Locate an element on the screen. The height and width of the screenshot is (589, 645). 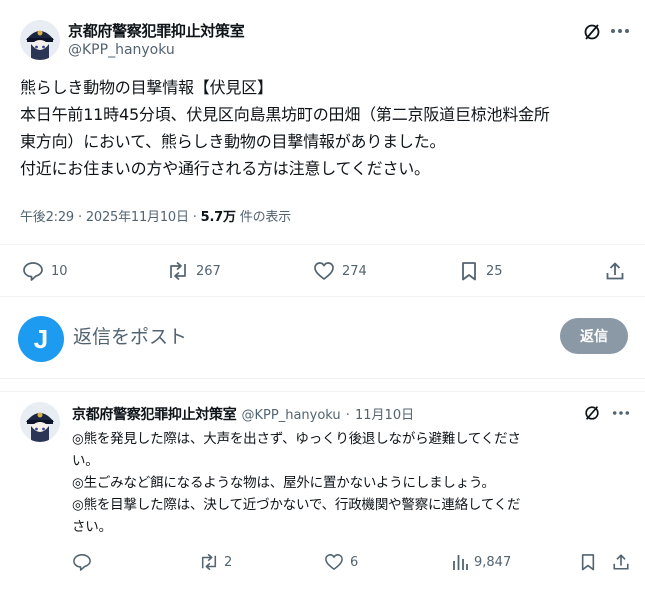
reply-author-name: 京都府警察犯罪抑止対策室 is located at coordinates (154, 415).